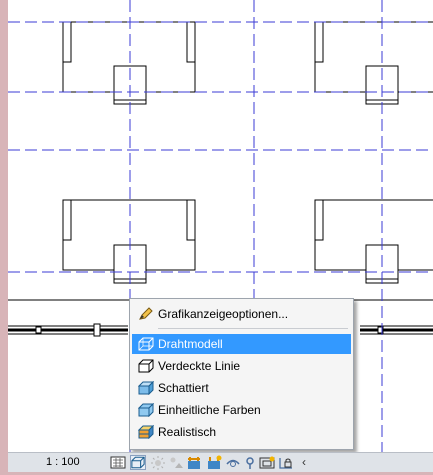  I want to click on collapse-arrow-icon: ‹, so click(304, 462).